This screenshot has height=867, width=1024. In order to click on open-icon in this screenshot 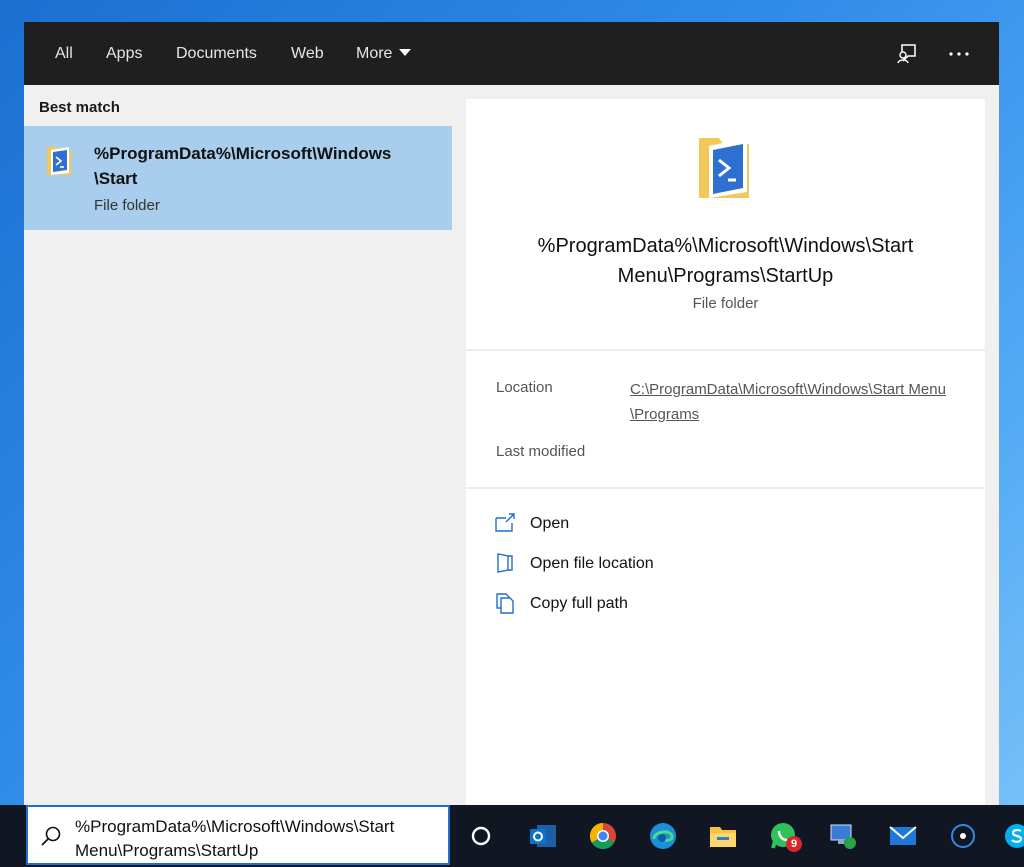, I will do `click(505, 522)`.